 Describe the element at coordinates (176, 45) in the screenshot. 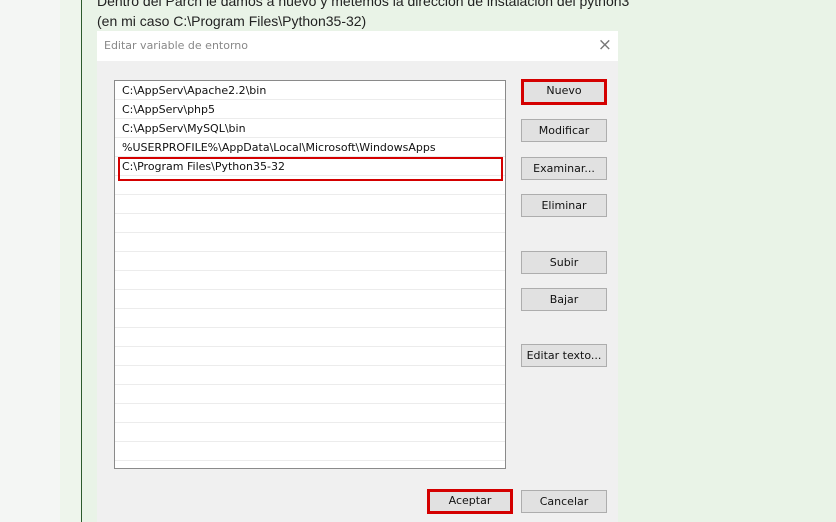

I see `dialog-title: Editar variable de entorno` at that location.